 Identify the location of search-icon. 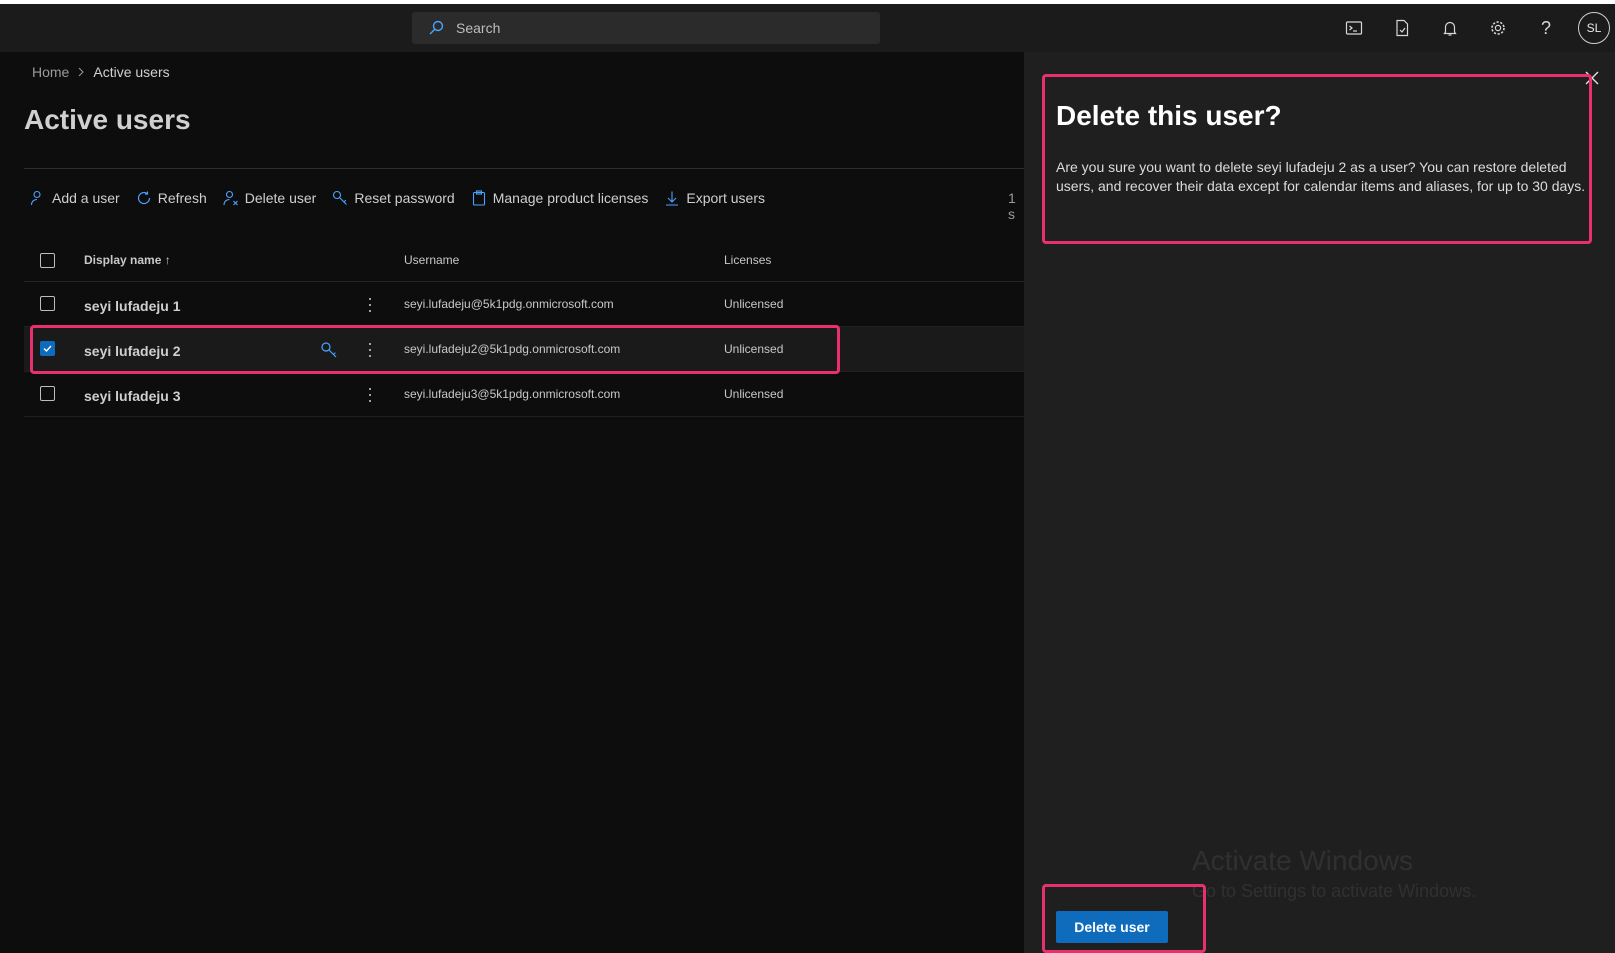
(436, 27).